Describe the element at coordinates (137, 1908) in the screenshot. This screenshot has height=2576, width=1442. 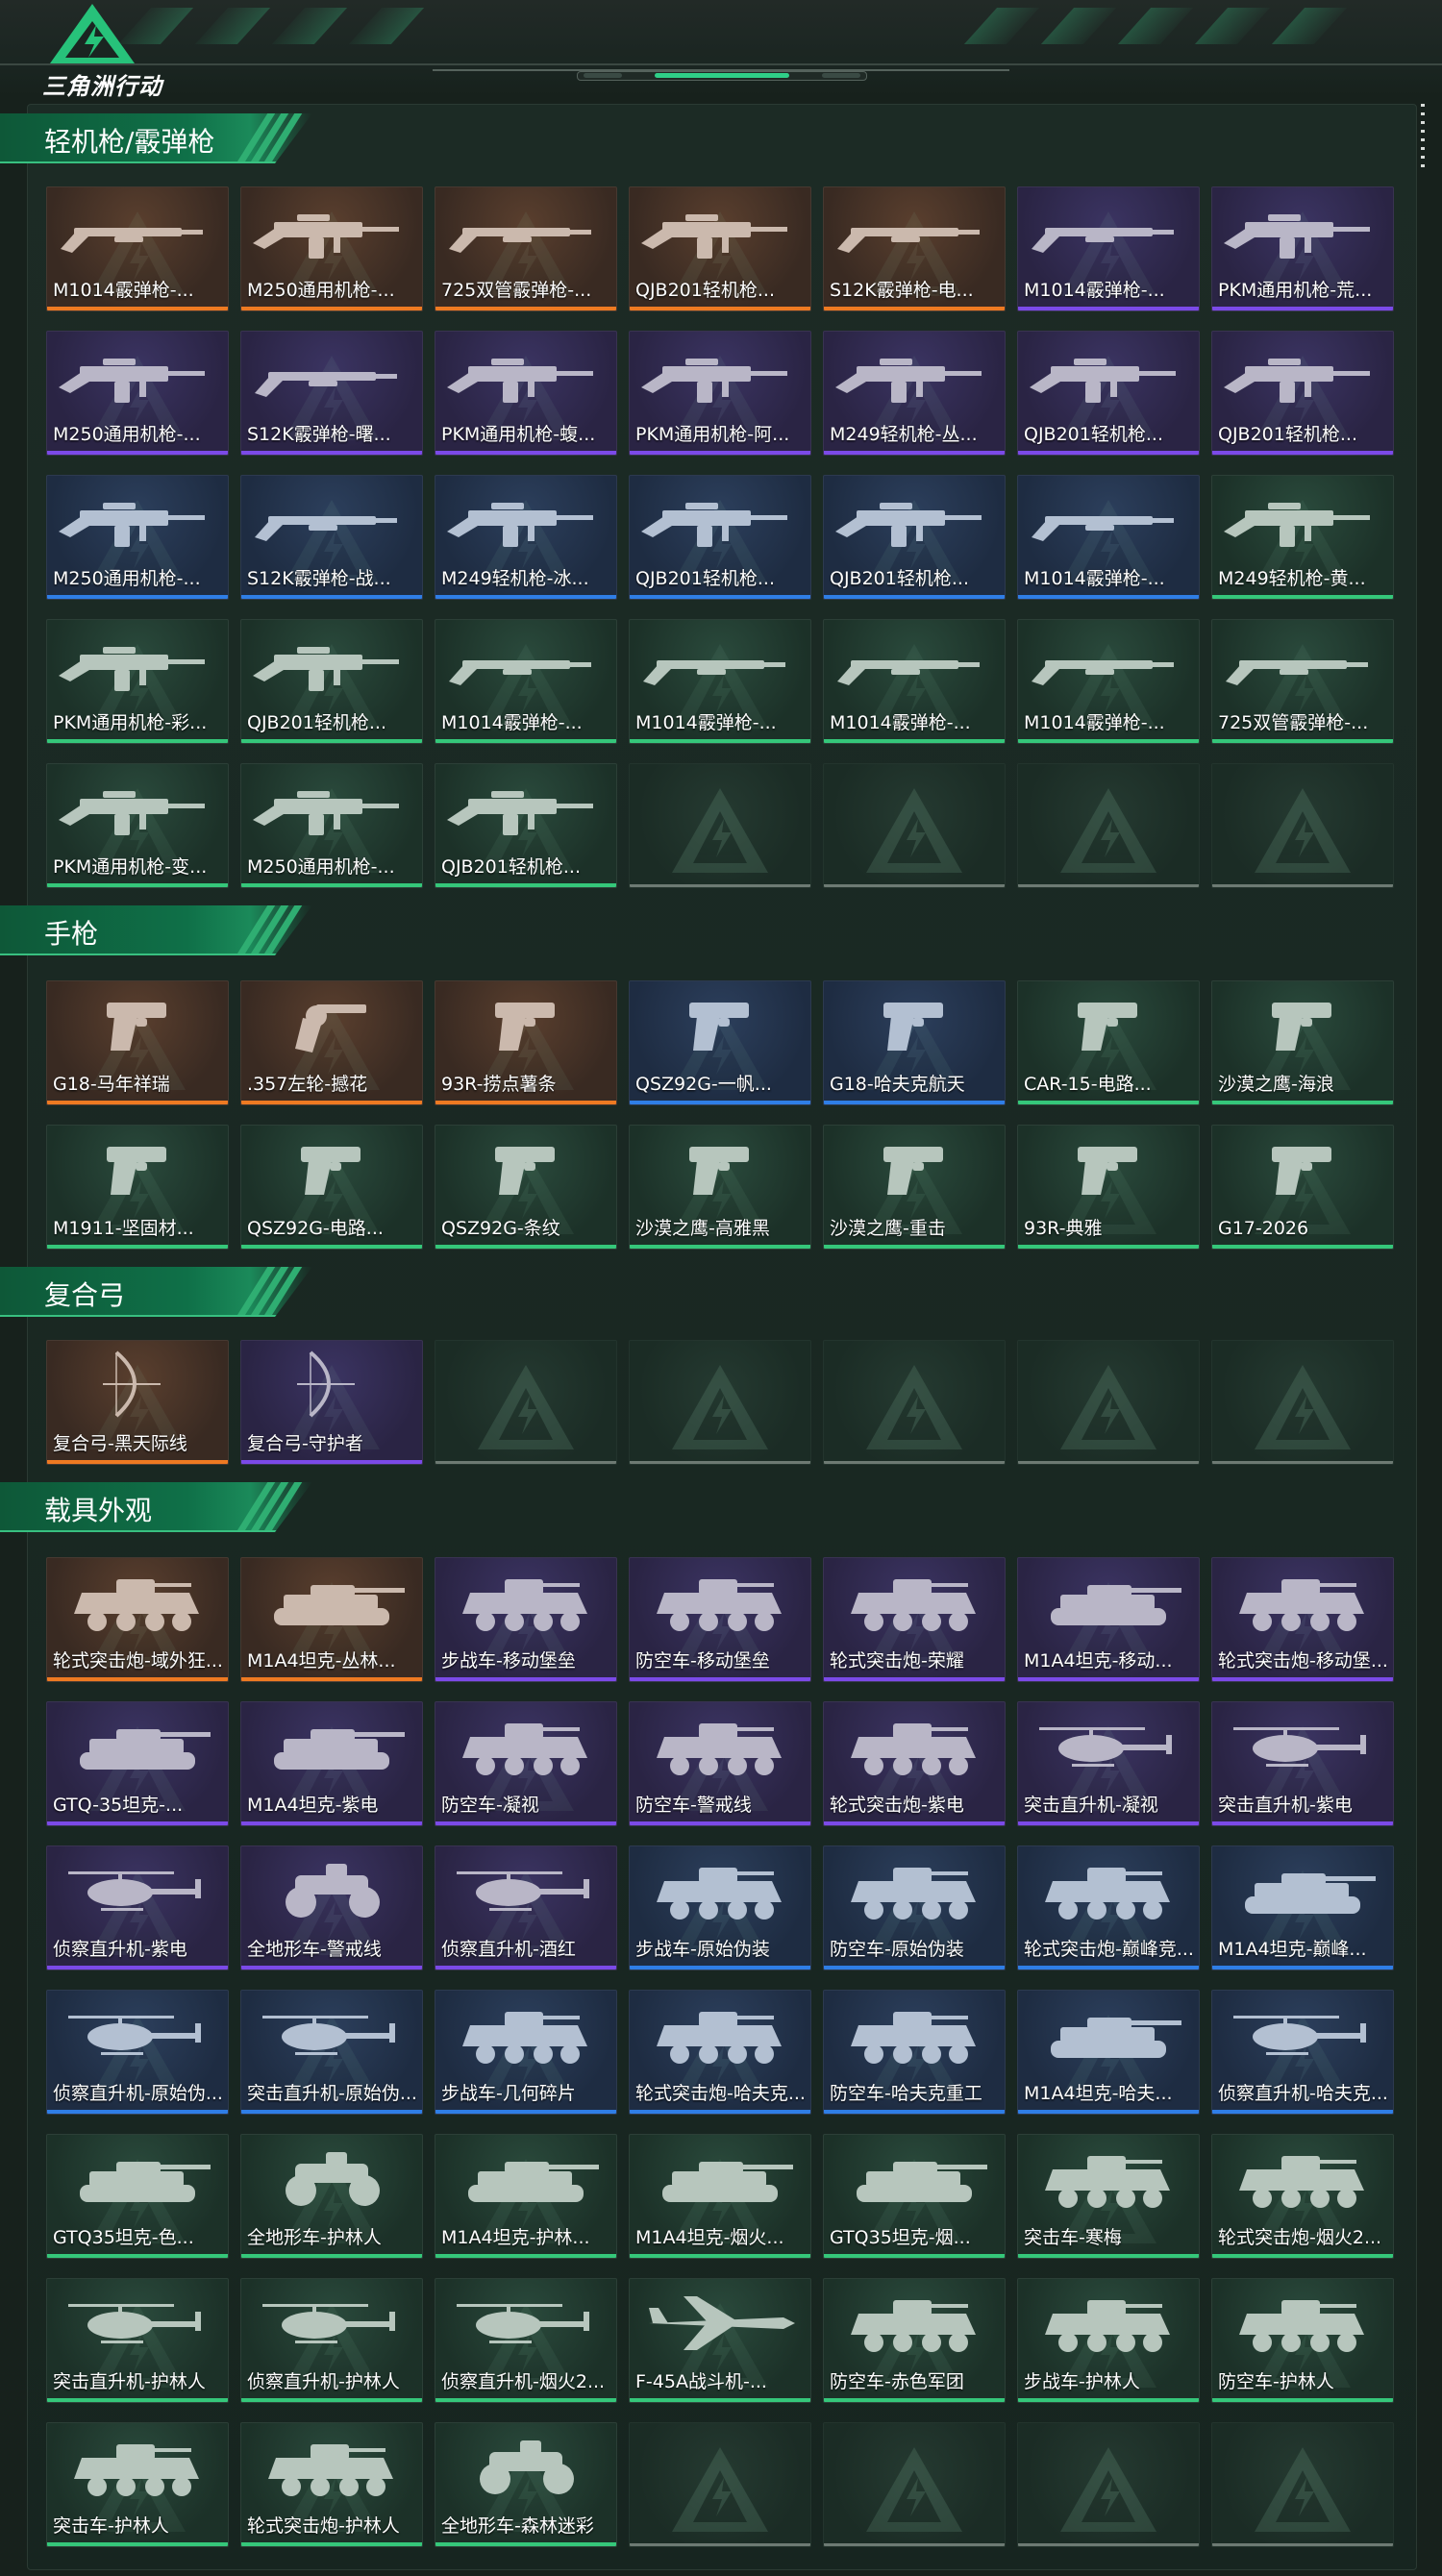
I see `skin-card: 侦察直升机-紫电` at that location.